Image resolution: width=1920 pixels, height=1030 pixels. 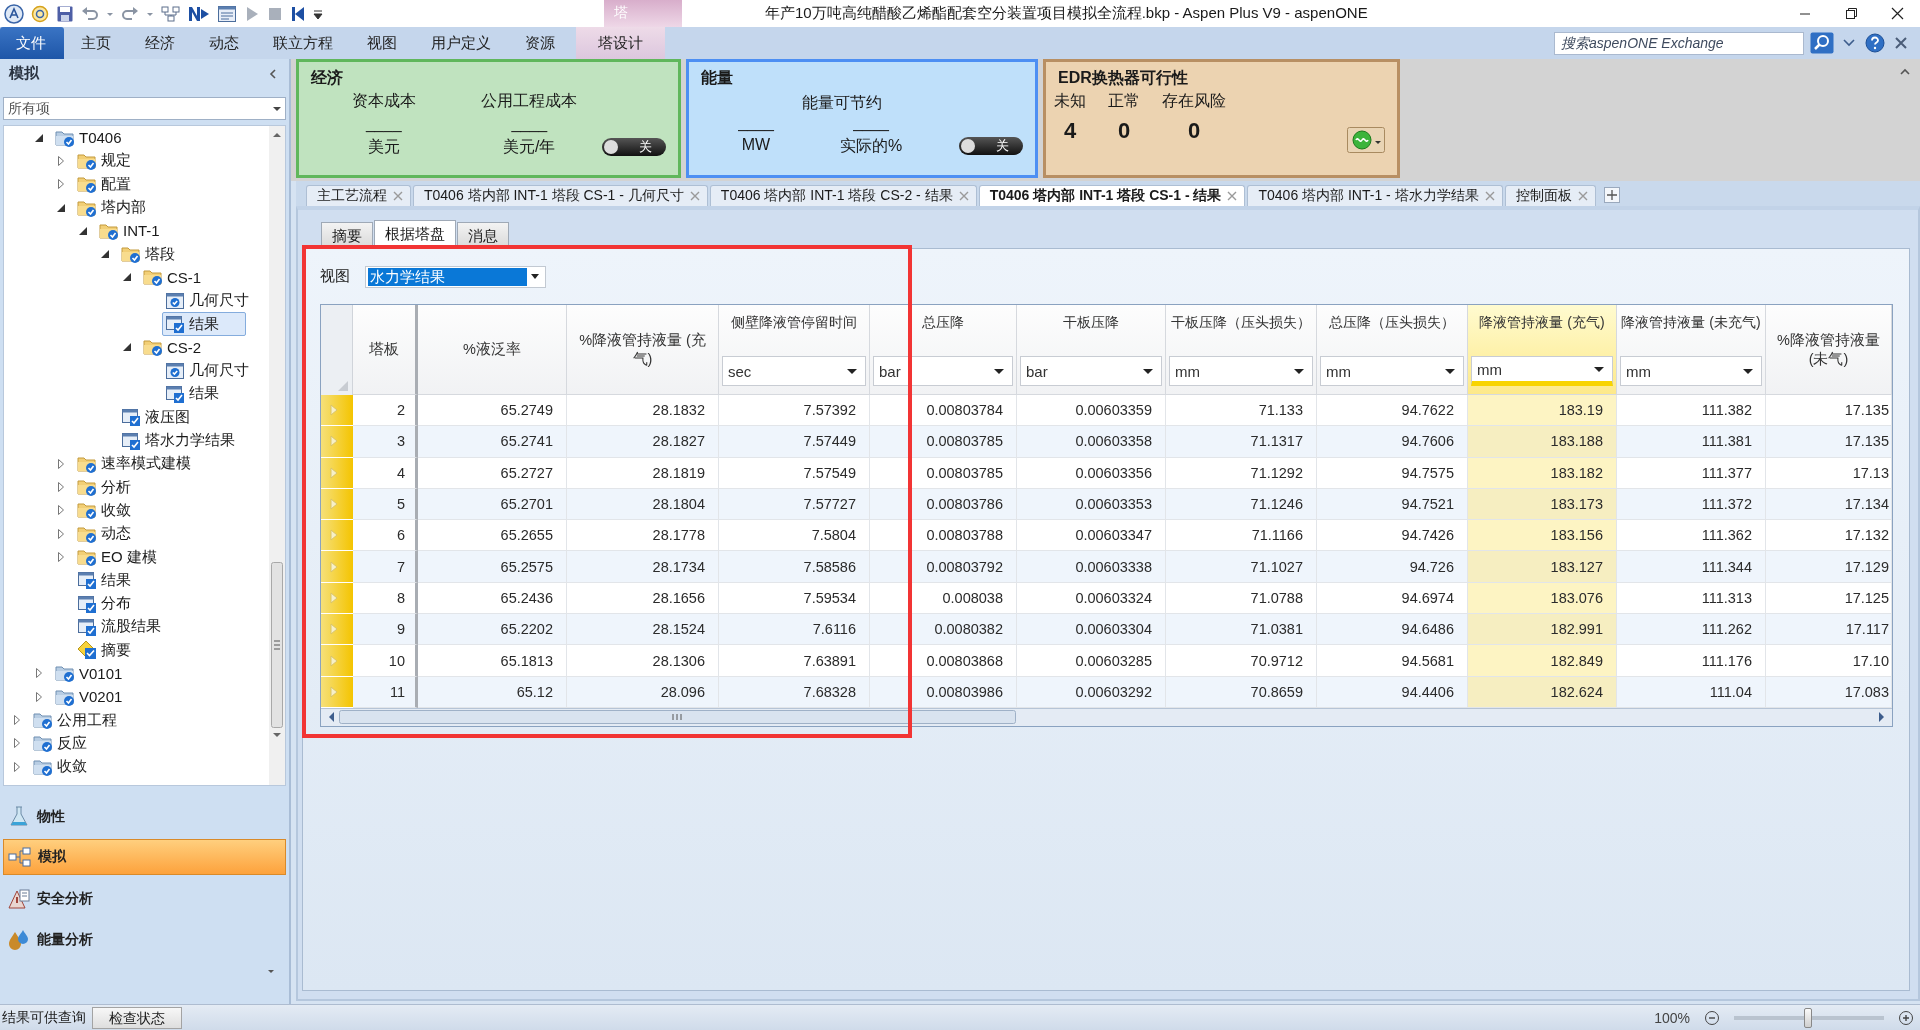 I want to click on document-tab: T0406 塔内部 INT-1 塔段 CS-1 - 结果, so click(x=1112, y=195).